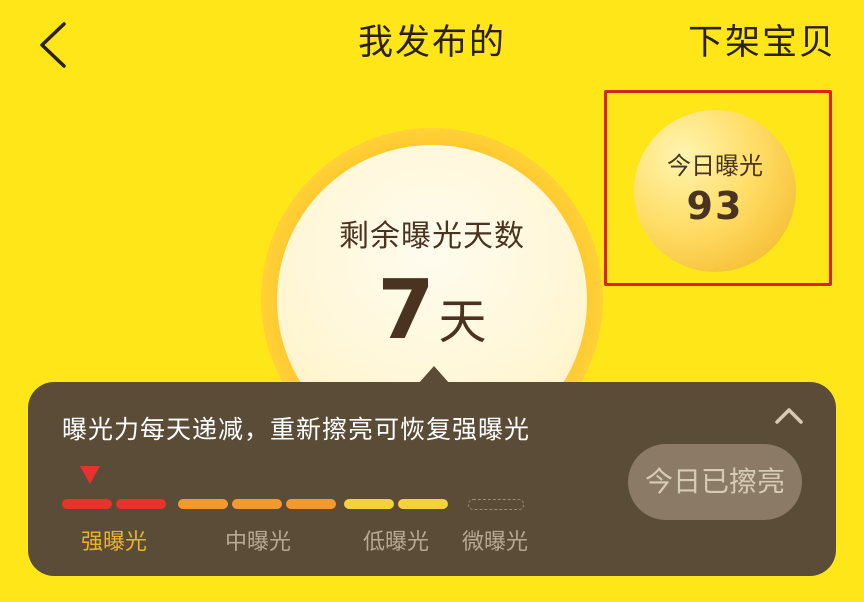 The width and height of the screenshot is (864, 602). Describe the element at coordinates (113, 542) in the screenshot. I see `level-label-strong: 强曝光` at that location.